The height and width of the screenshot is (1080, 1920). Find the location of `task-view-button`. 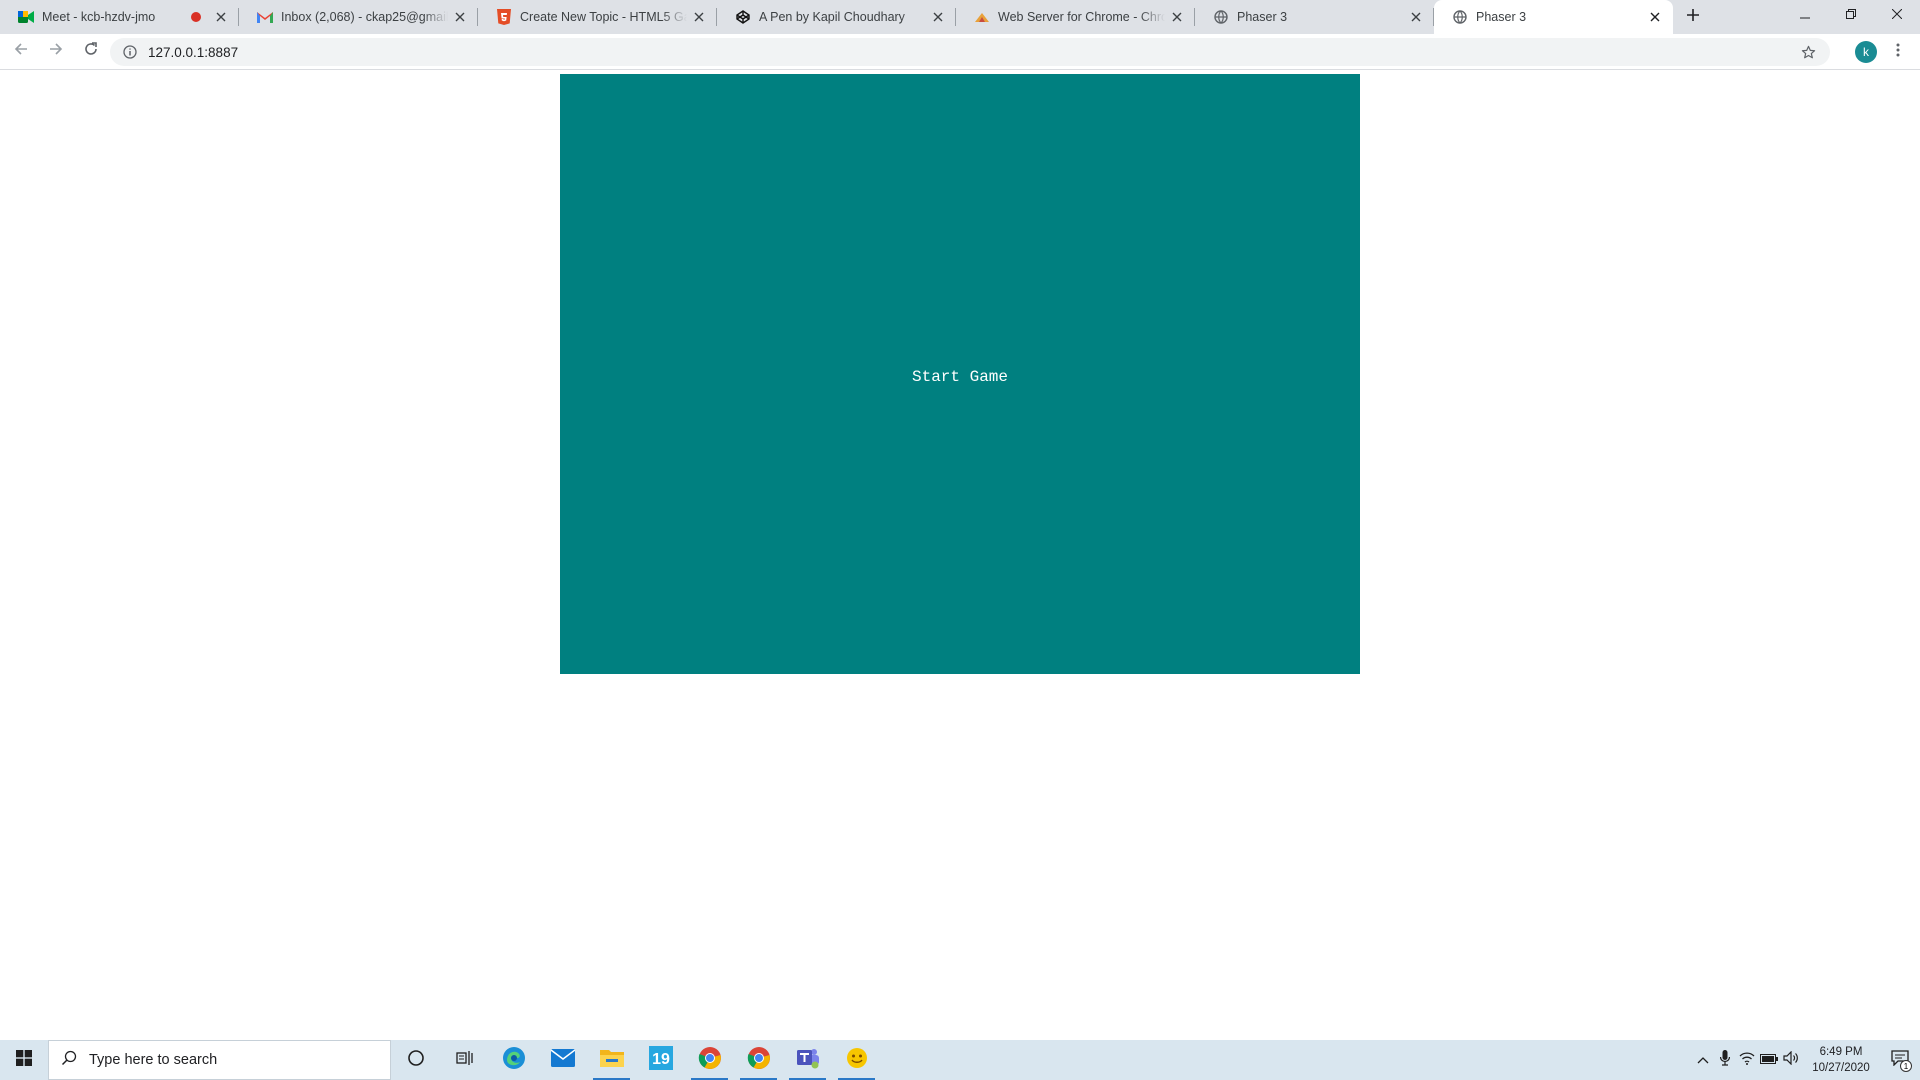

task-view-button is located at coordinates (464, 1060).